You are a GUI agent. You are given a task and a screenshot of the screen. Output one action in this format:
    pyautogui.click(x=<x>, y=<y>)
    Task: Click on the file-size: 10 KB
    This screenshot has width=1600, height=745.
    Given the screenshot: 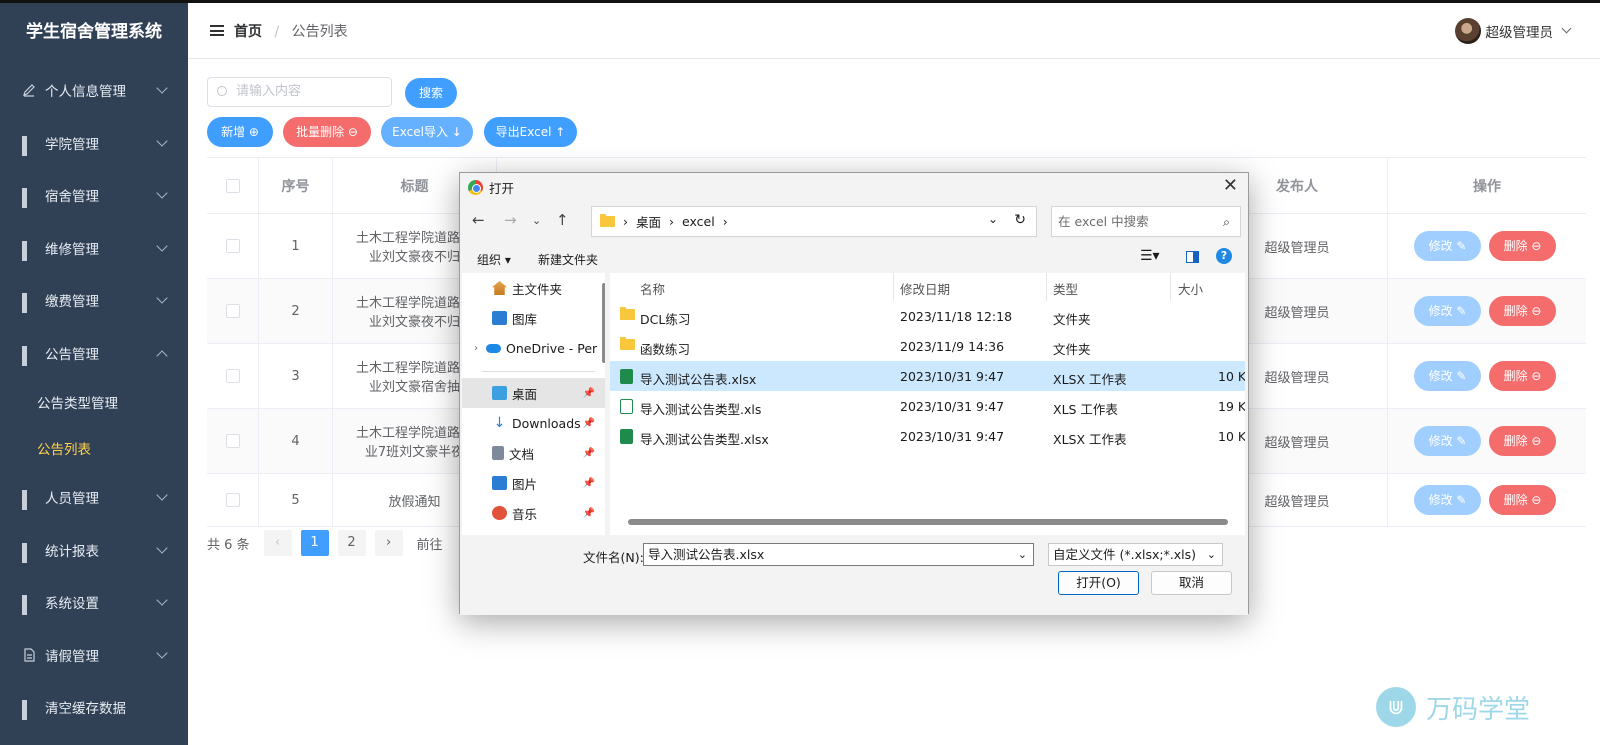 What is the action you would take?
    pyautogui.click(x=1231, y=436)
    